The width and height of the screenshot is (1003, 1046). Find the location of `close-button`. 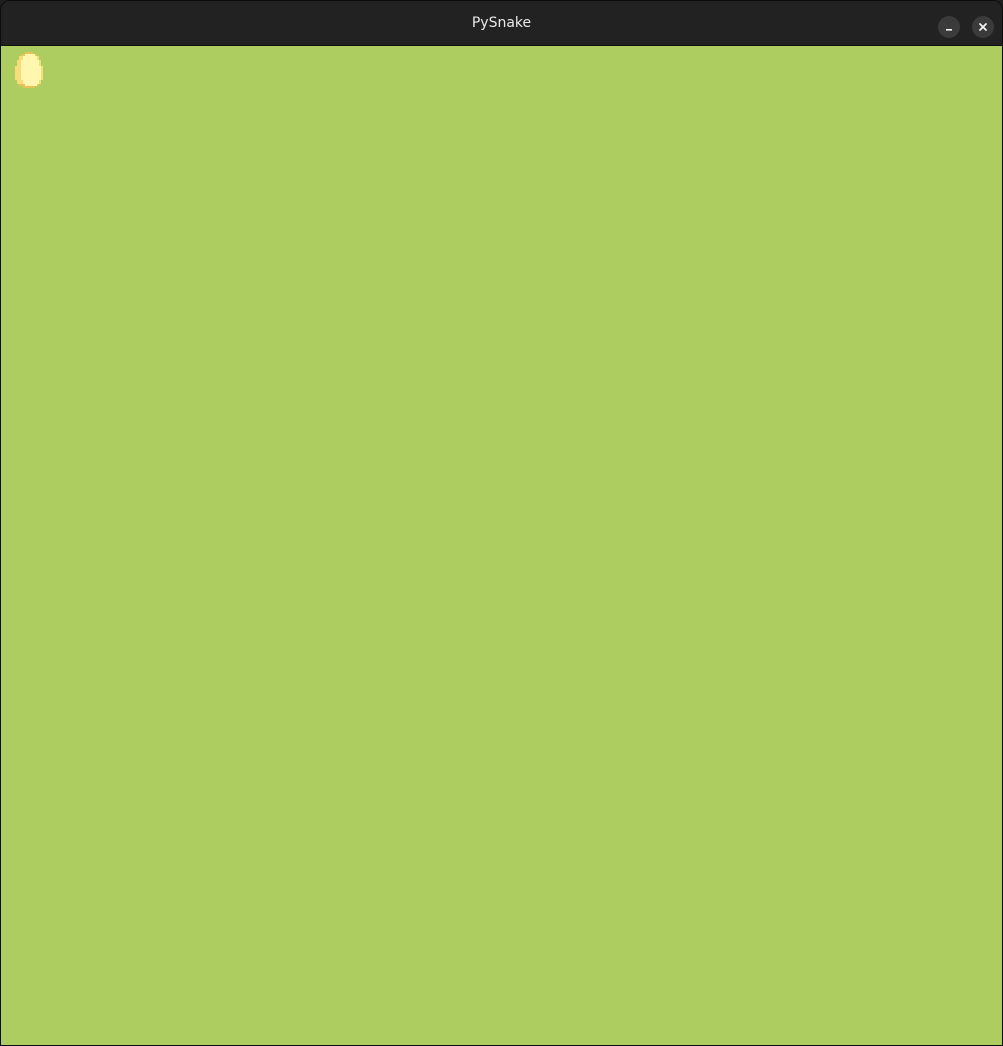

close-button is located at coordinates (983, 27).